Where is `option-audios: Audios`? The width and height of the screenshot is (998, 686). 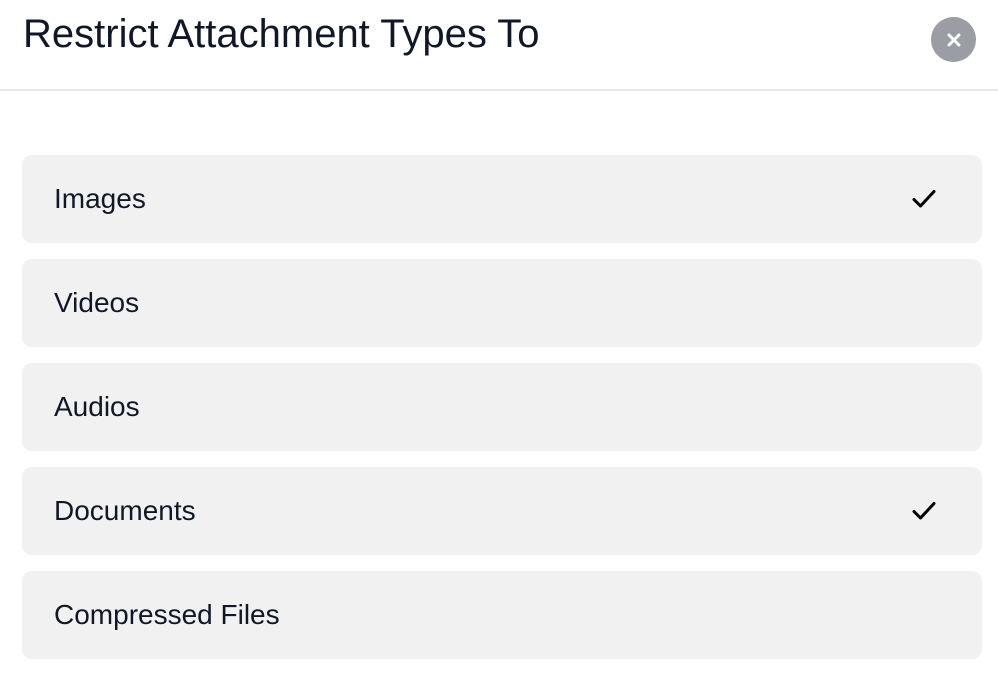 option-audios: Audios is located at coordinates (502, 407).